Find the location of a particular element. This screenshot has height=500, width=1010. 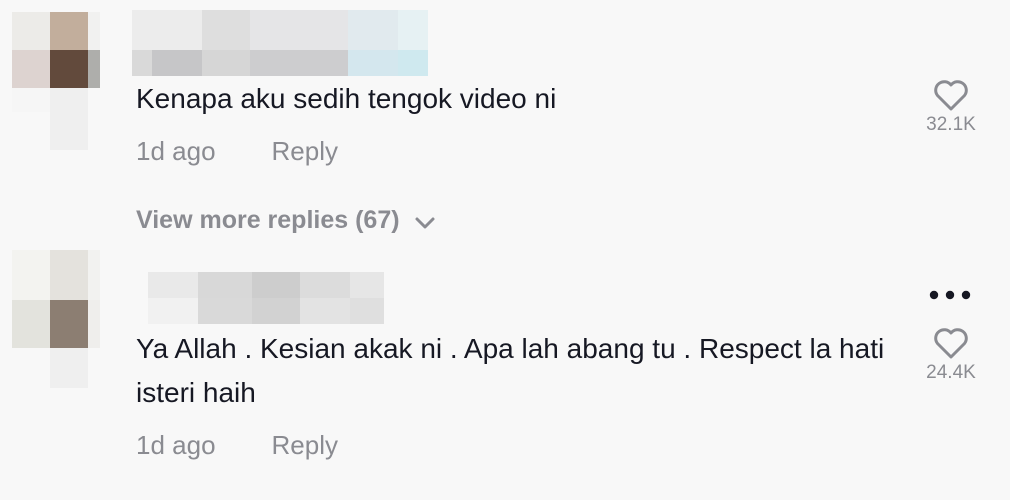

view-more-replies-label: View more replies (67) is located at coordinates (268, 220).